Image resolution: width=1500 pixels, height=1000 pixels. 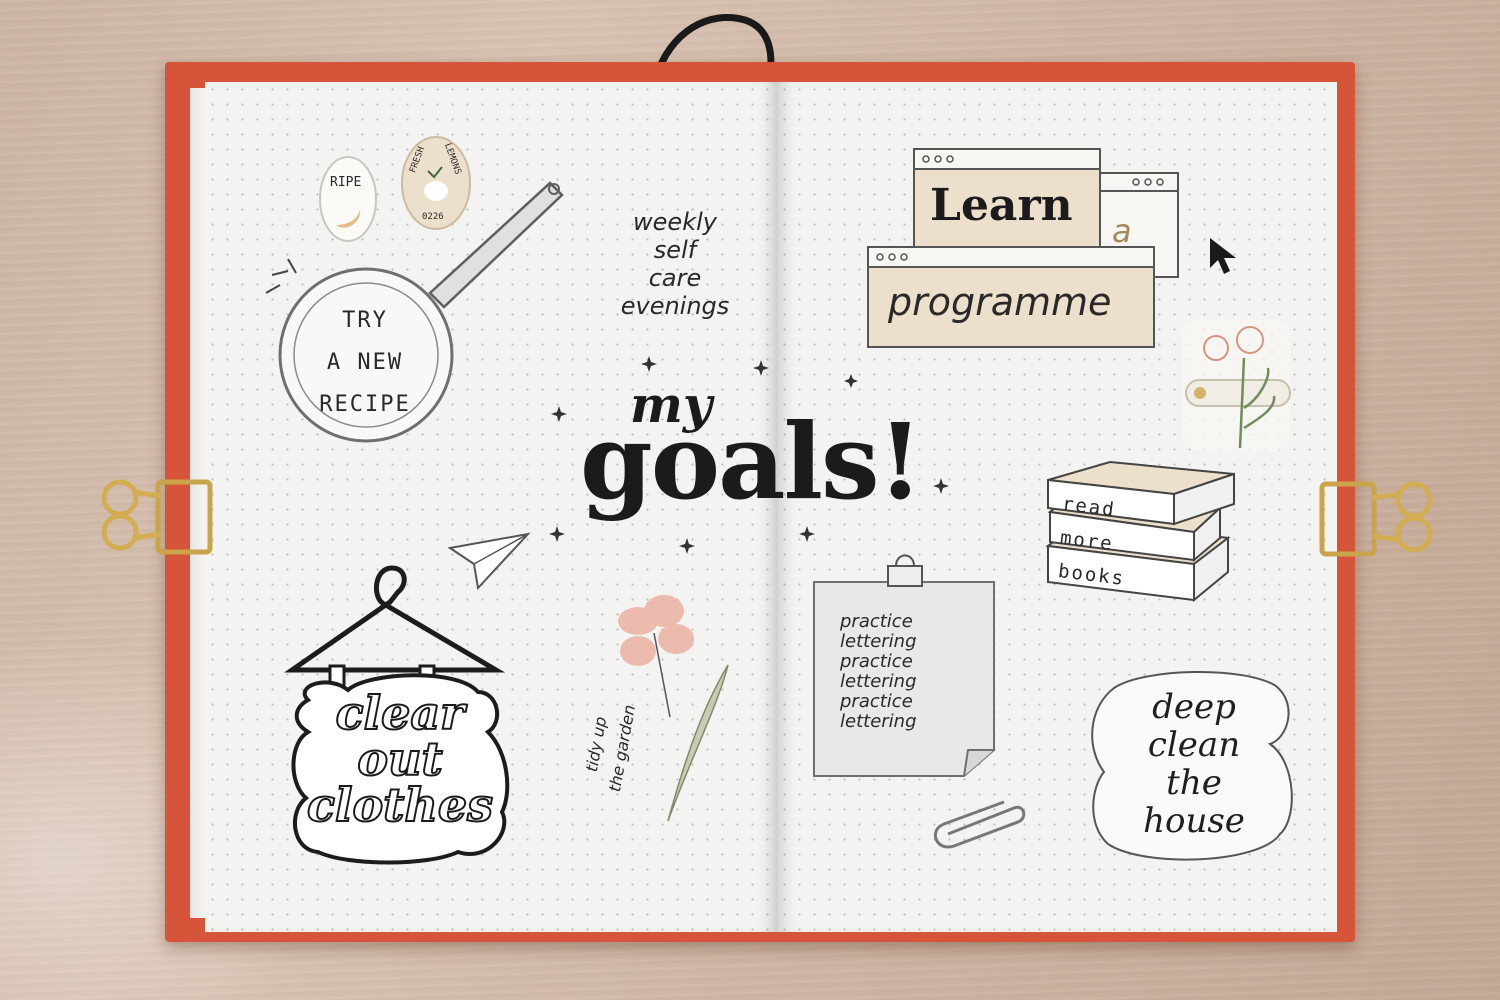 I want to click on selfcare-line-3: care, so click(x=675, y=278).